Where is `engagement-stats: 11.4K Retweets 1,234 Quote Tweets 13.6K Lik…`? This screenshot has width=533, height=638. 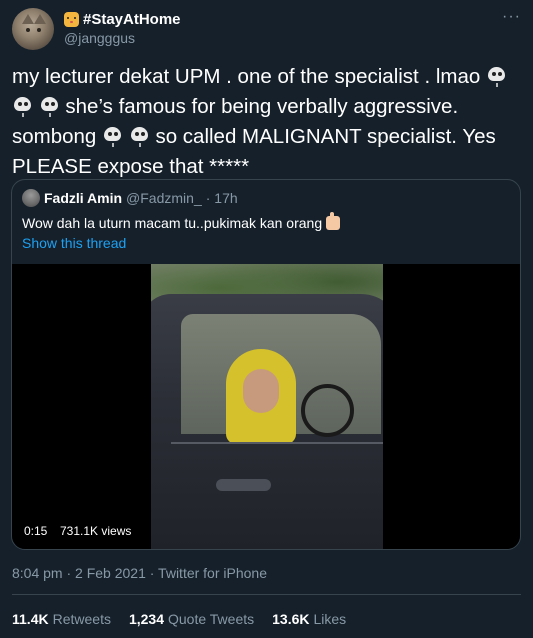 engagement-stats: 11.4K Retweets 1,234 Quote Tweets 13.6K Lik… is located at coordinates (179, 619).